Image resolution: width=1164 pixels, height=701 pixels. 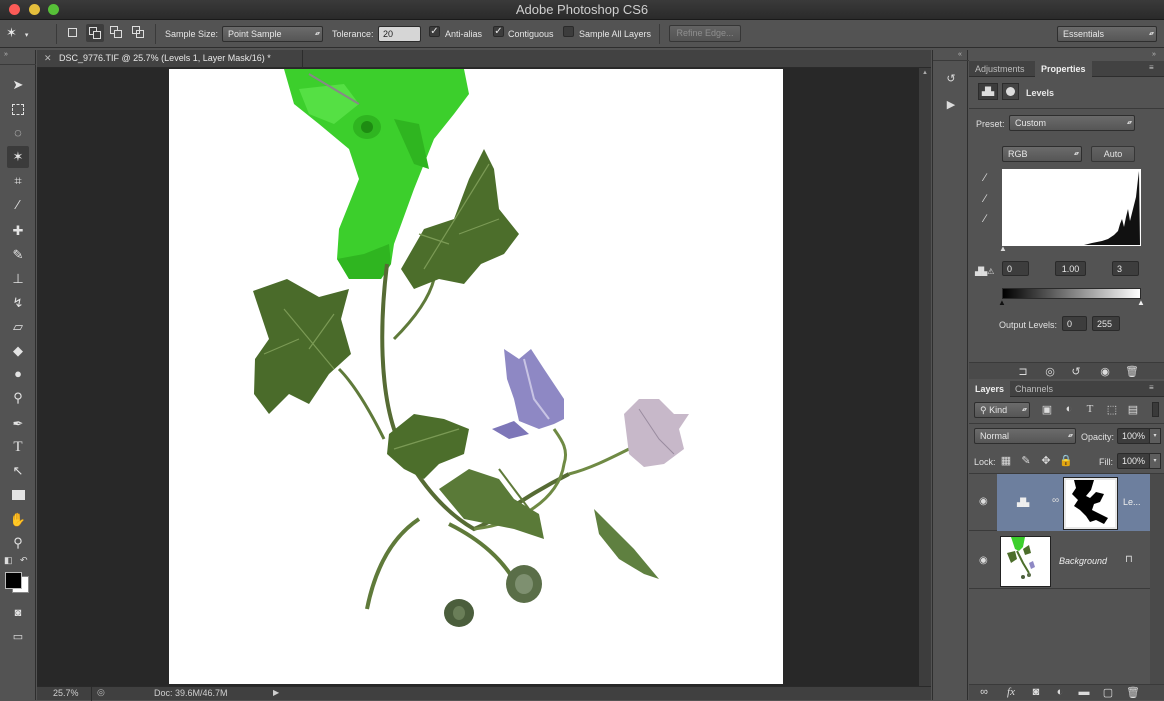 I want to click on add-to-selection-button, so click(x=95, y=33).